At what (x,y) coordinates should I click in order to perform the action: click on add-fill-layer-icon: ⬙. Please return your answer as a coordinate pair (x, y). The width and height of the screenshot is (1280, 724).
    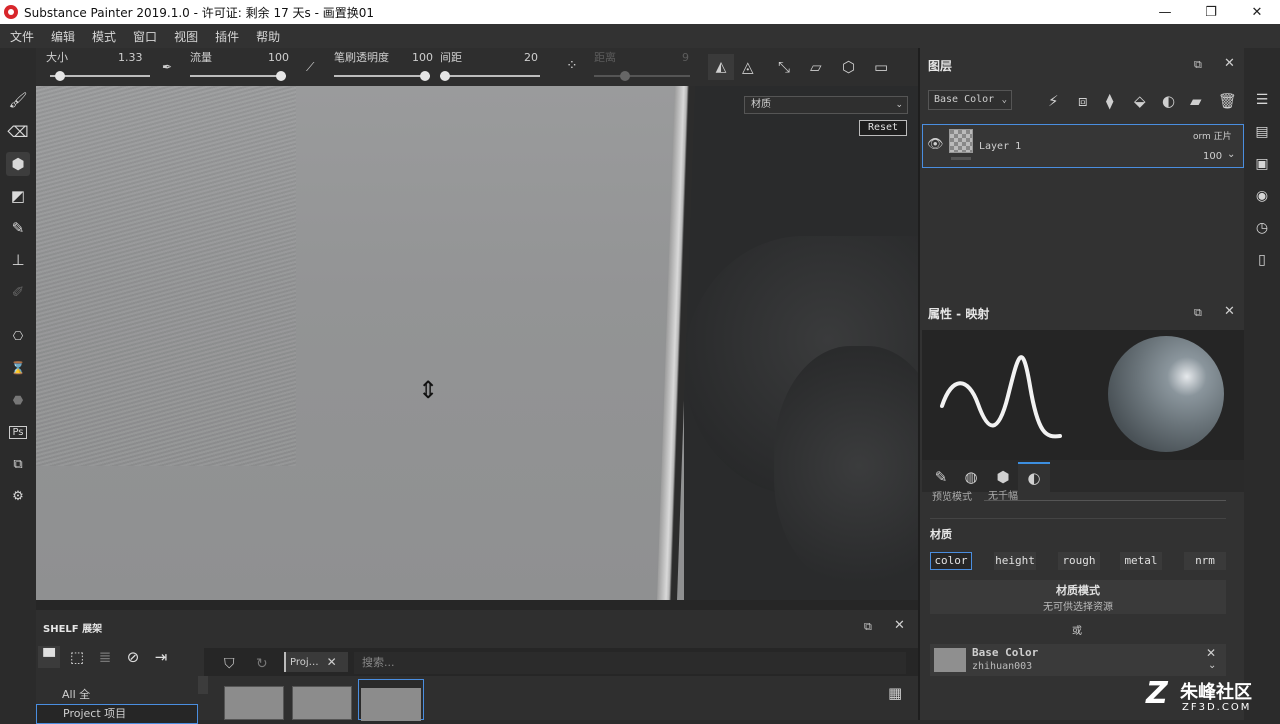
    Looking at the image, I should click on (1140, 101).